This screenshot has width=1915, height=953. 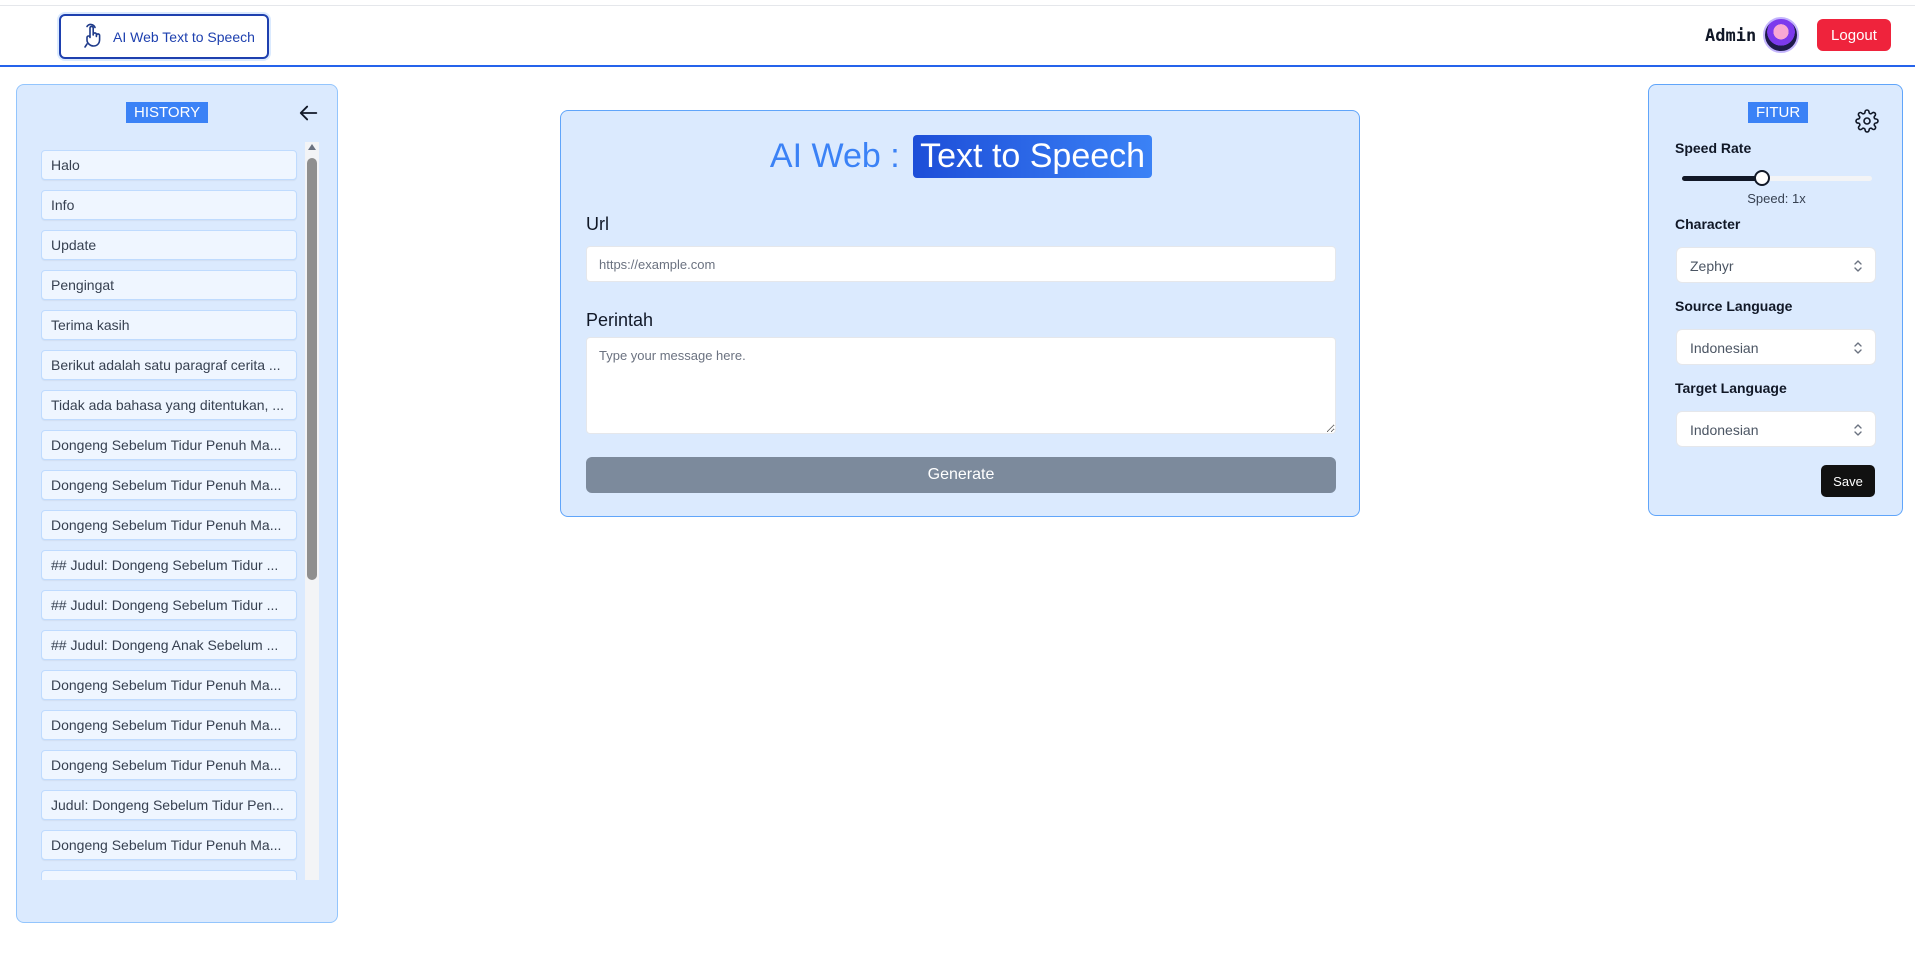 I want to click on brand-label: AI Web Text to Speech, so click(x=184, y=36).